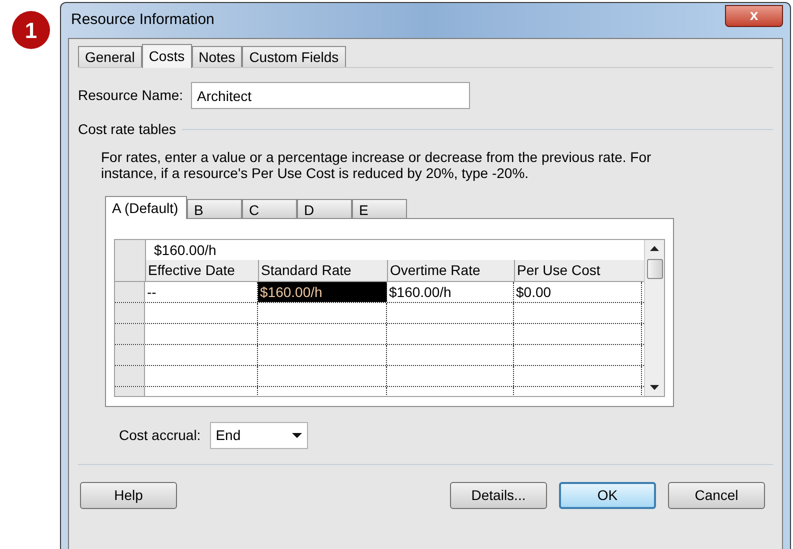  What do you see at coordinates (716, 495) in the screenshot?
I see `dialog-button: Cancel` at bounding box center [716, 495].